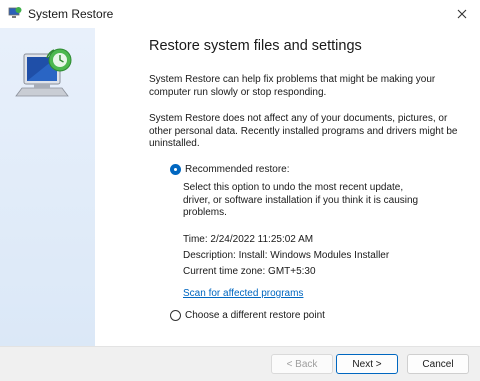 Image resolution: width=480 pixels, height=381 pixels. I want to click on cancel-button: Cancel, so click(438, 364).